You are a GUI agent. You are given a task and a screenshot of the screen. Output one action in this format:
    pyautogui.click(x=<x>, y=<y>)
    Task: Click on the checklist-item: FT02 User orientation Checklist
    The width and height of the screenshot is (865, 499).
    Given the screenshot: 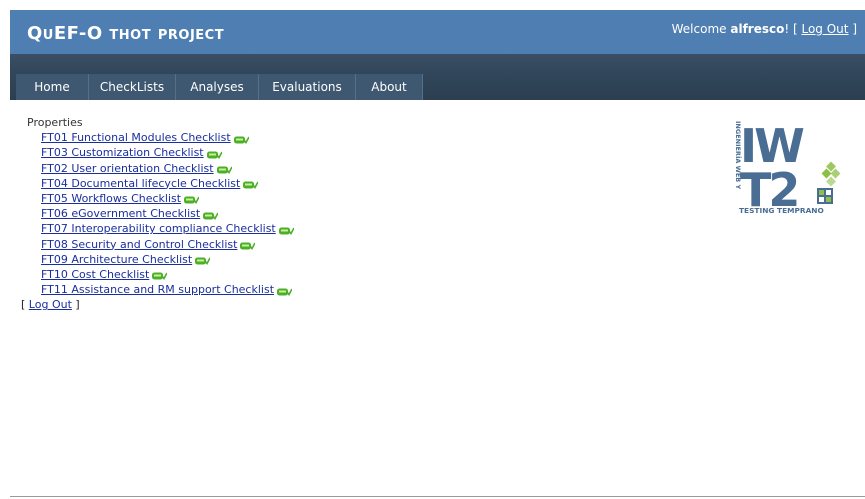 What is the action you would take?
    pyautogui.click(x=160, y=168)
    